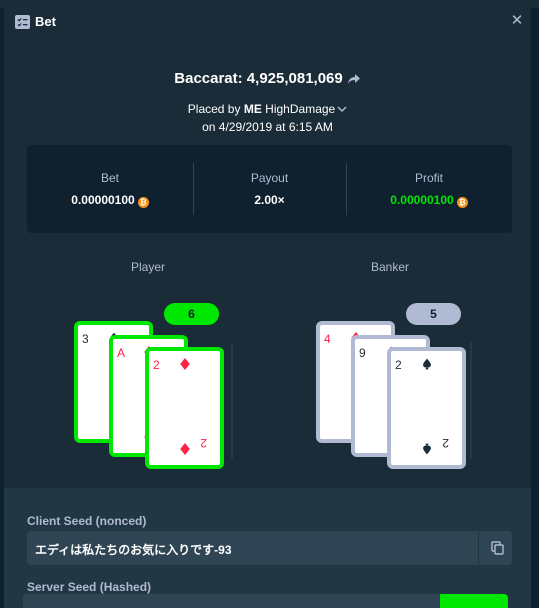 This screenshot has height=608, width=539. Describe the element at coordinates (85, 339) in the screenshot. I see `card-rank: 3` at that location.